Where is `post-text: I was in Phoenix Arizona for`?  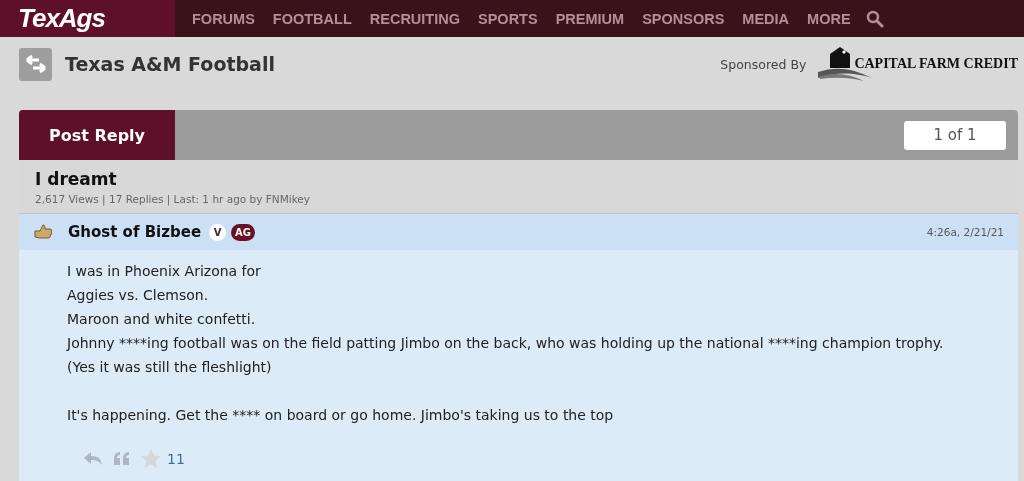 post-text: I was in Phoenix Arizona for is located at coordinates (164, 271).